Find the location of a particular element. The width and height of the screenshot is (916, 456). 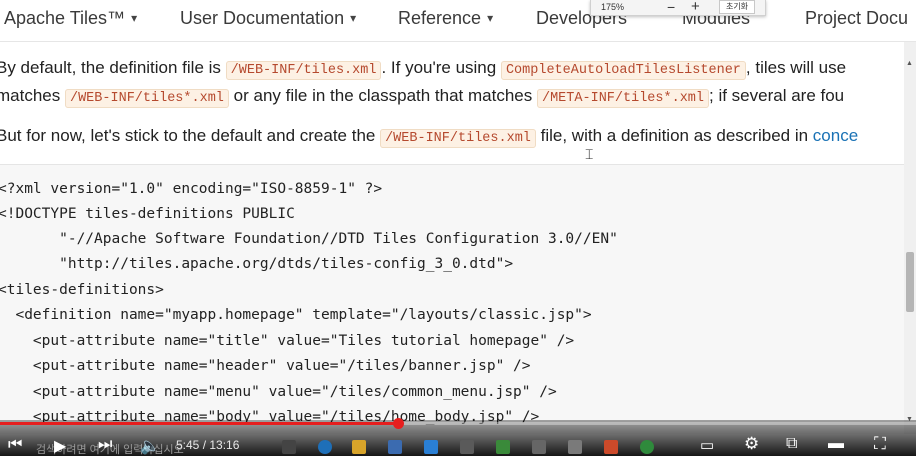

page-scrollbar: ▲ ▼ is located at coordinates (910, 238).